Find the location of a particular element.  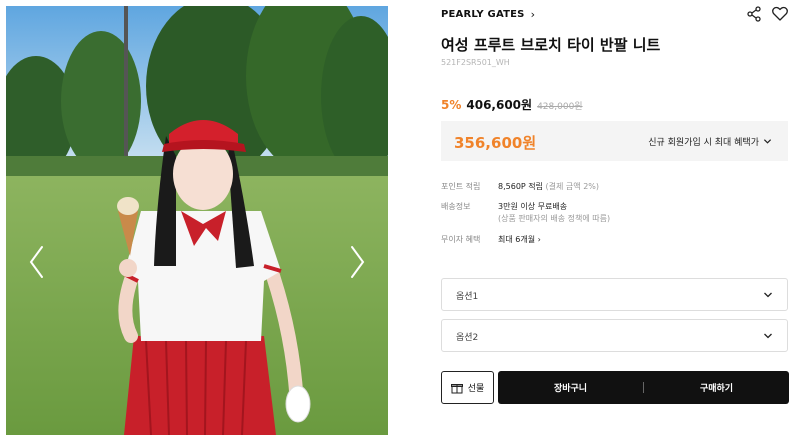

product-title: 여성 프루트 브로치 타이 반팔 니트 is located at coordinates (551, 45).